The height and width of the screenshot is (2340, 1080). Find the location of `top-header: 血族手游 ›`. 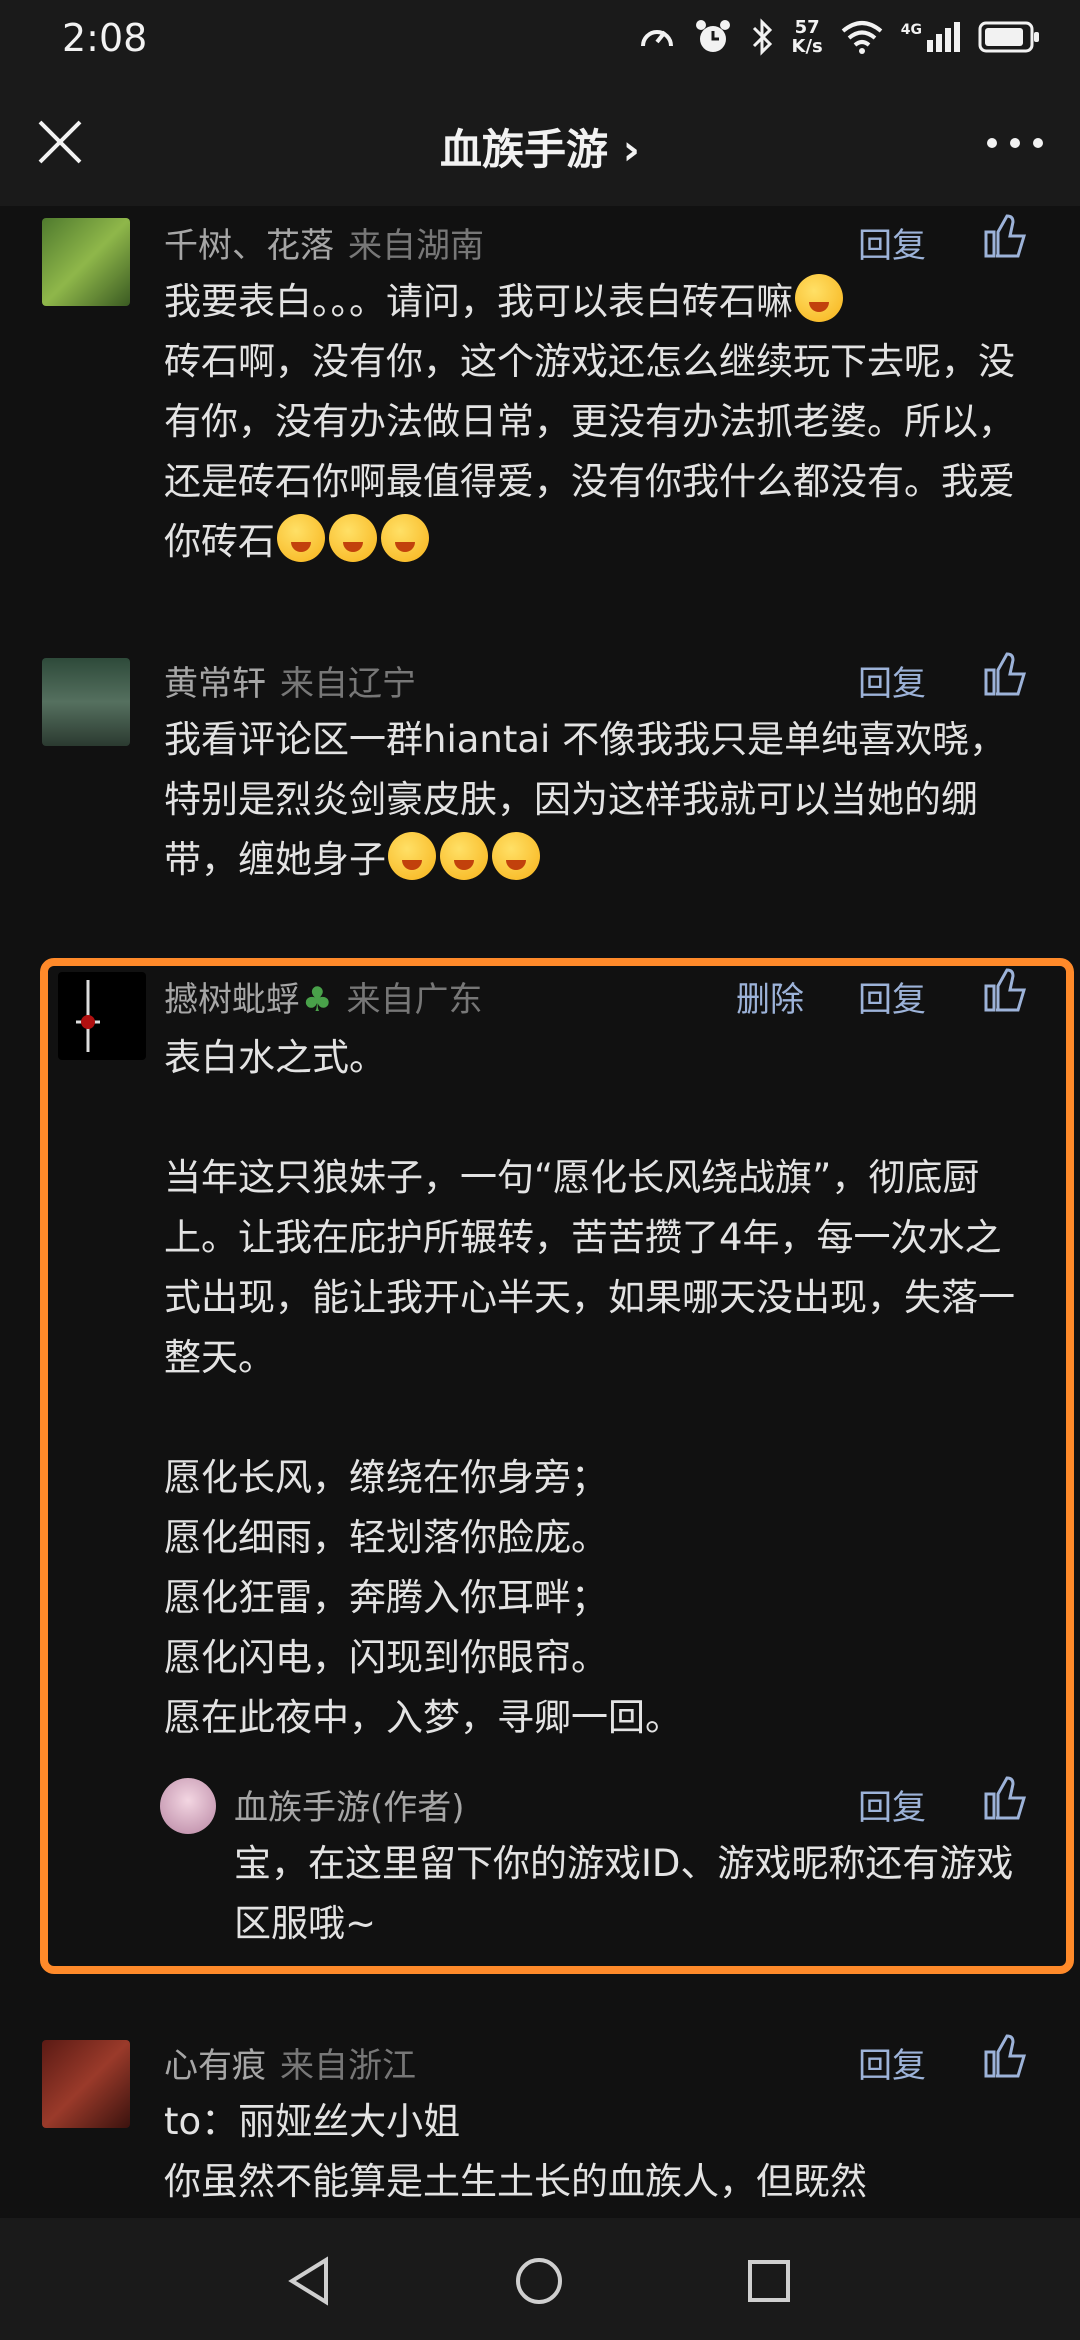

top-header: 血族手游 › is located at coordinates (540, 142).